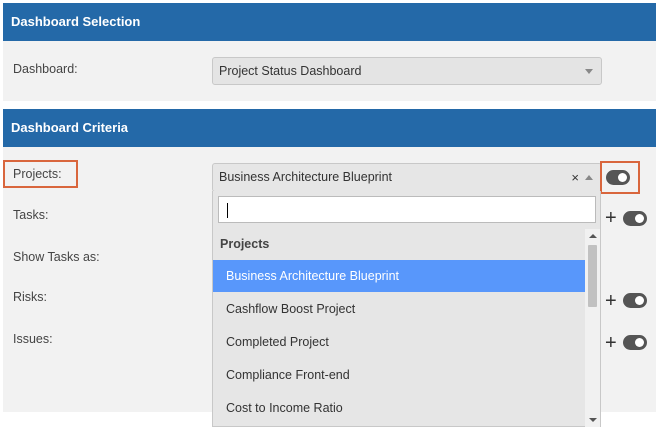  I want to click on tasks-toggle, so click(635, 218).